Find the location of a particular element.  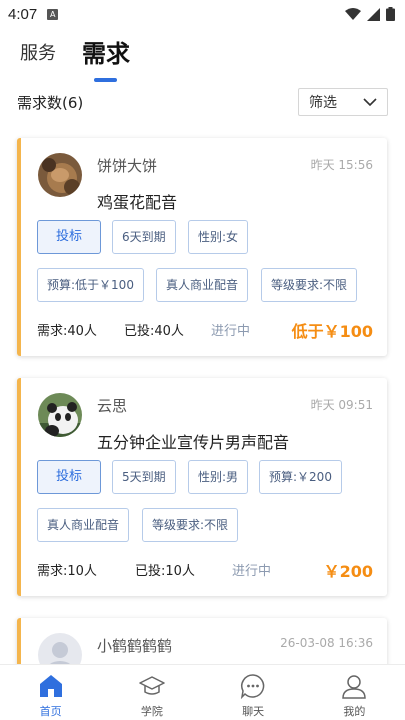

chat-bubble-icon is located at coordinates (253, 686).